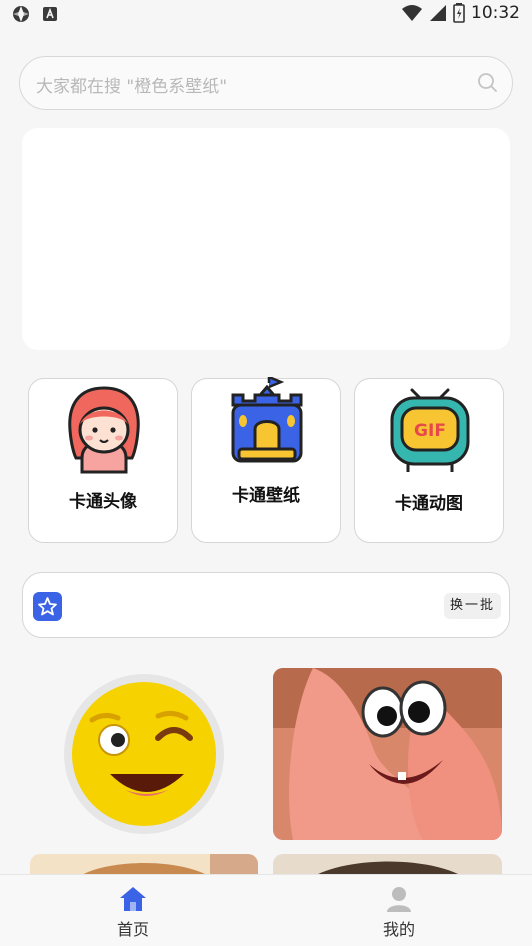 This screenshot has width=532, height=946. What do you see at coordinates (144, 754) in the screenshot?
I see `winking-emoji-image` at bounding box center [144, 754].